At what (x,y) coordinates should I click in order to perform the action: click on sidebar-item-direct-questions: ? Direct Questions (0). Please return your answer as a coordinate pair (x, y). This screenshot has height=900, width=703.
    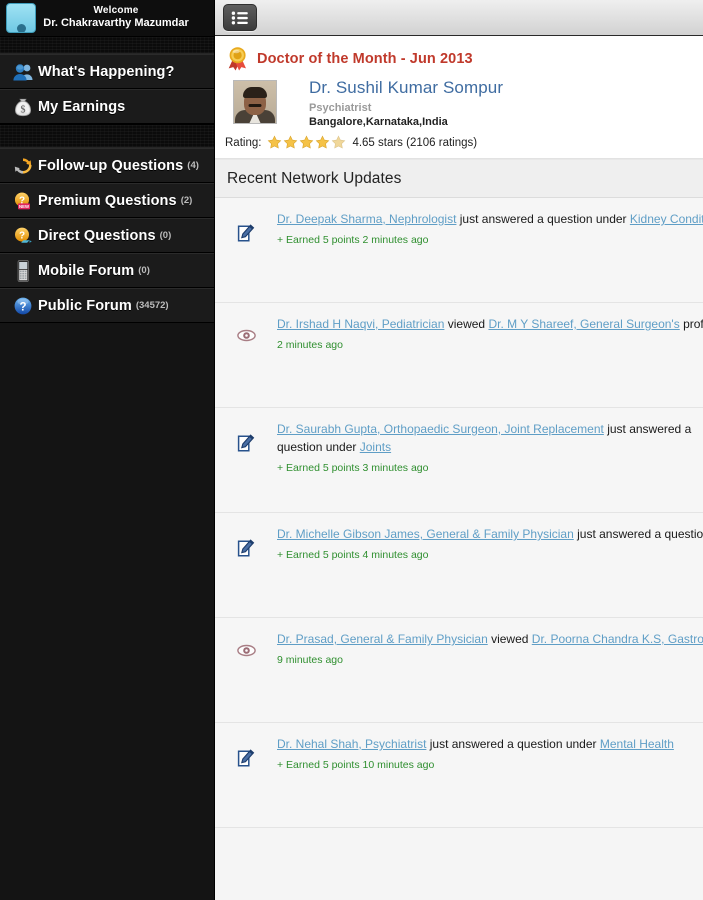
    Looking at the image, I should click on (107, 235).